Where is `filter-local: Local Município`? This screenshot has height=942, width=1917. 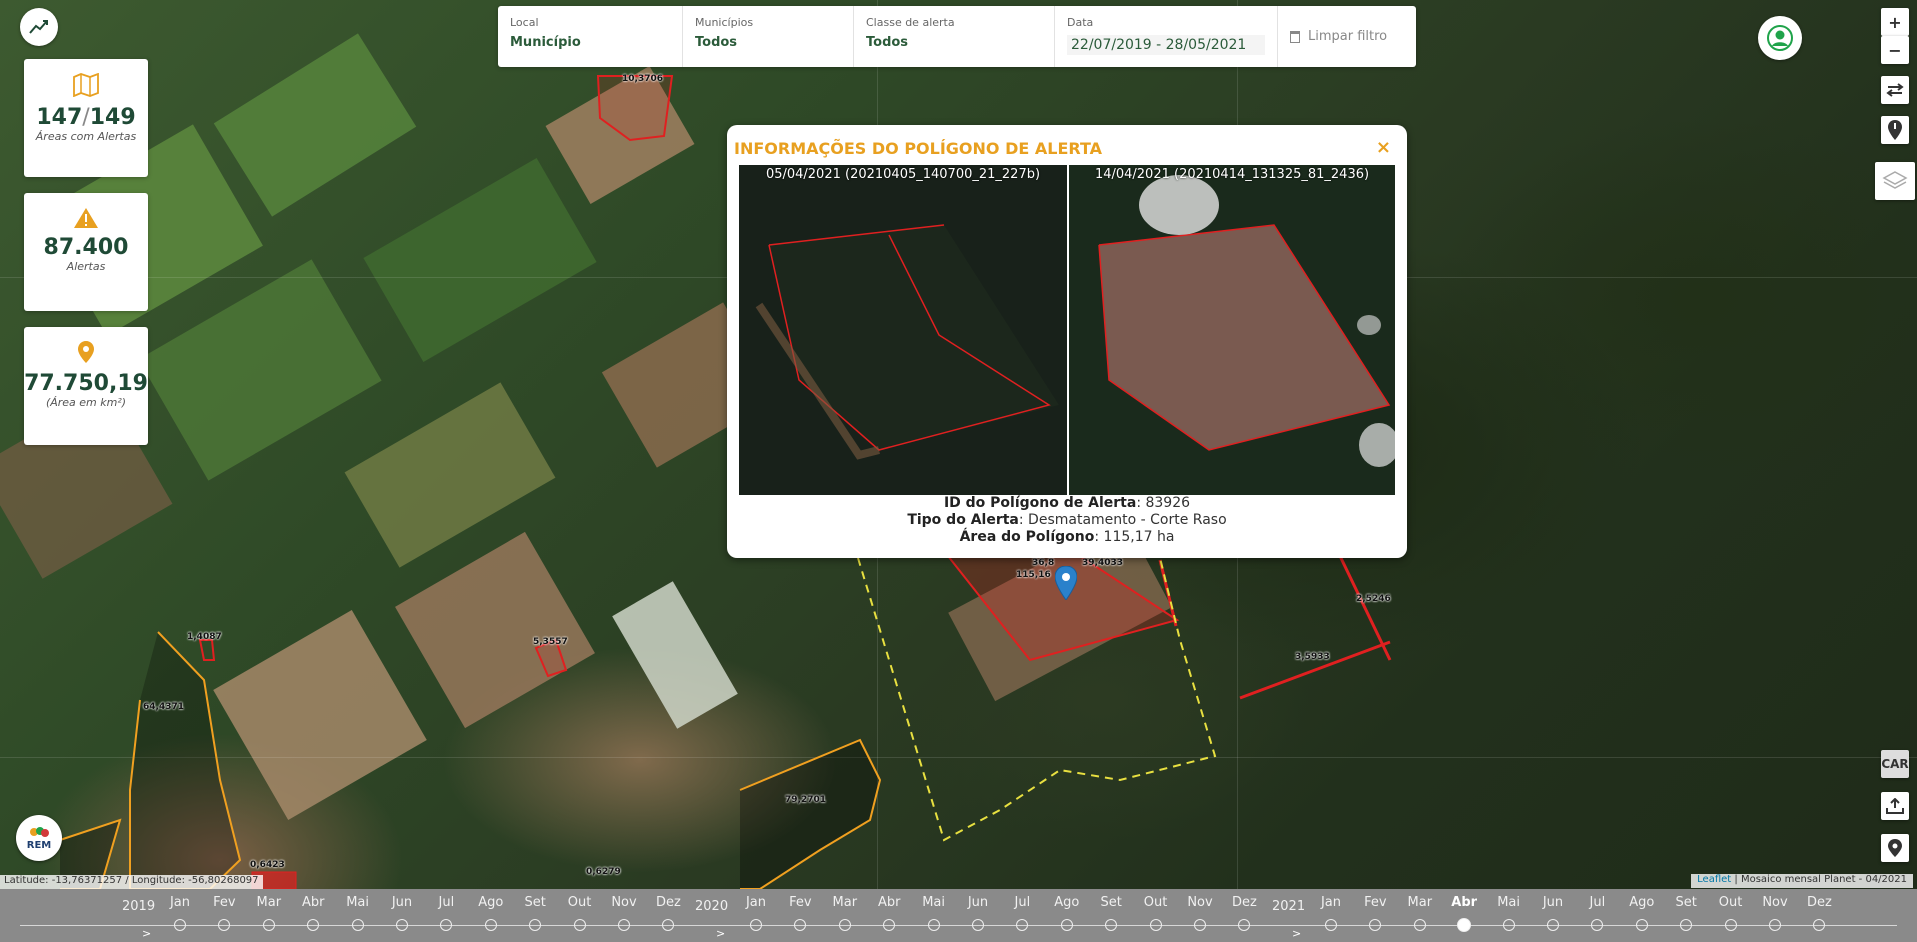
filter-local: Local Município is located at coordinates (590, 36).